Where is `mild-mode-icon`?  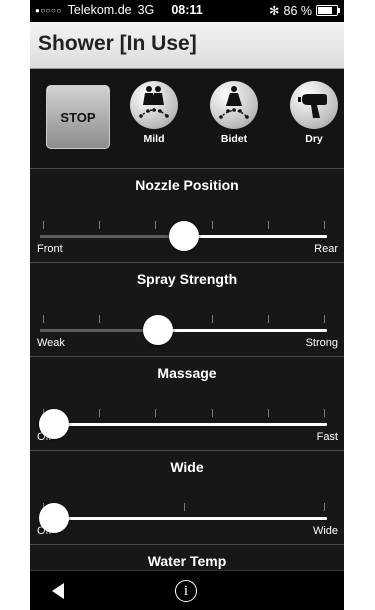
mild-mode-icon is located at coordinates (154, 105).